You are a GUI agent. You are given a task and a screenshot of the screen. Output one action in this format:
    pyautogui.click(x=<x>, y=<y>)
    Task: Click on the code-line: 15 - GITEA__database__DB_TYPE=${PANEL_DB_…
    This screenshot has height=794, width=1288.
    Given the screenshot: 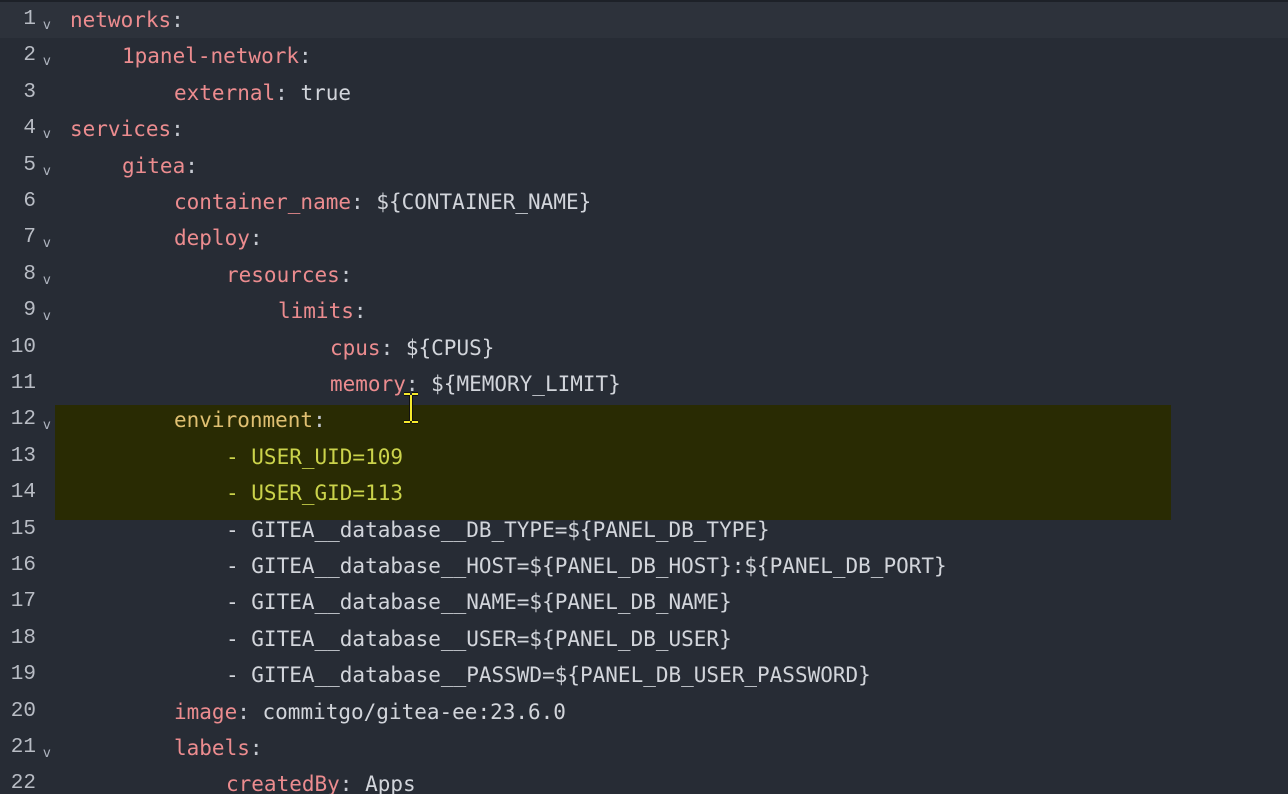 What is the action you would take?
    pyautogui.click(x=644, y=530)
    